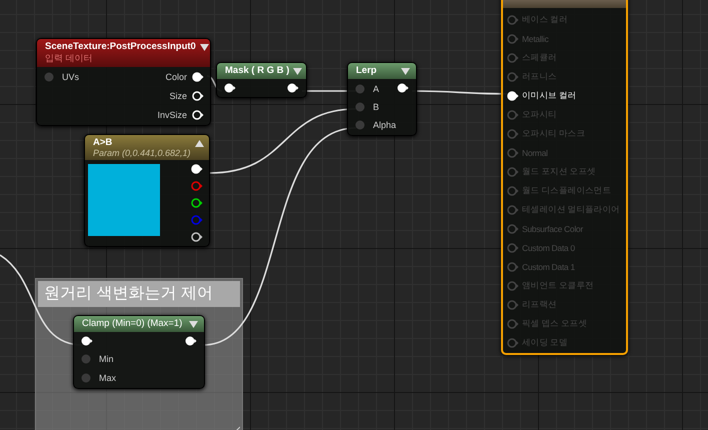 The height and width of the screenshot is (430, 708). Describe the element at coordinates (548, 248) in the screenshot. I see `pin-label: Custom Data 0` at that location.